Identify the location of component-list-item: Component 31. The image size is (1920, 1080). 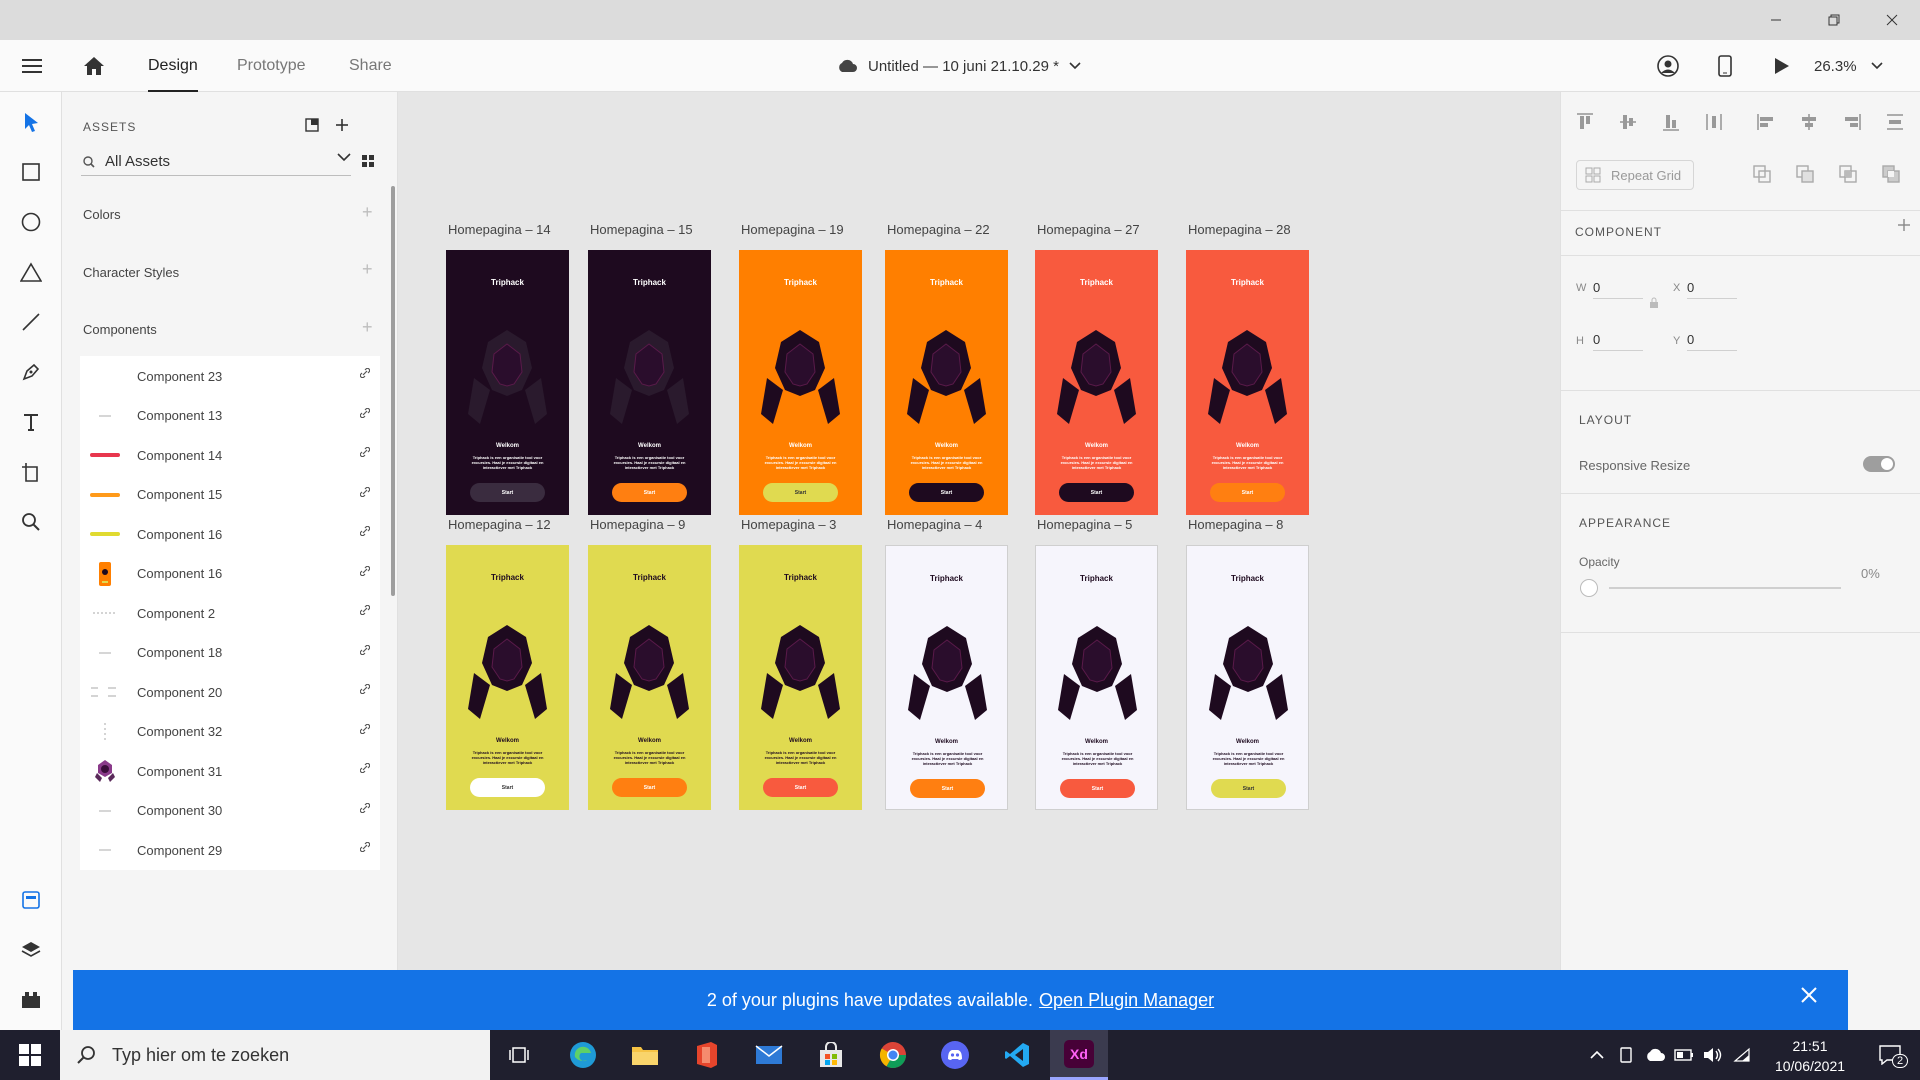
(230, 771).